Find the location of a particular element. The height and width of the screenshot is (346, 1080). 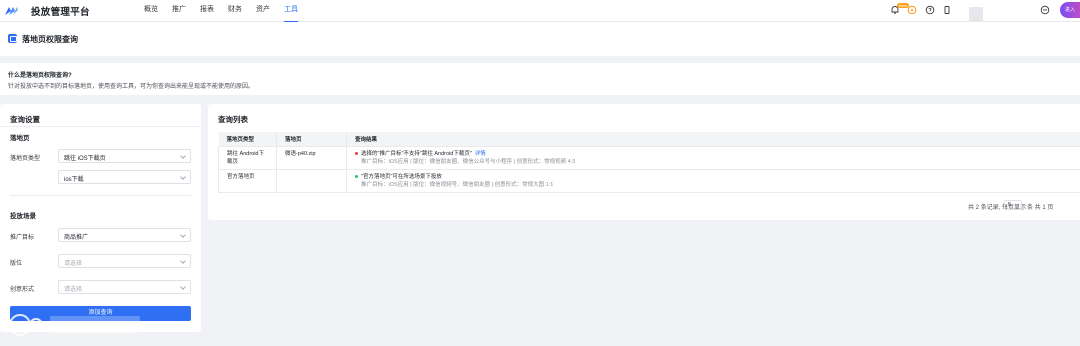

settings-title: 查询设置 is located at coordinates (25, 119).